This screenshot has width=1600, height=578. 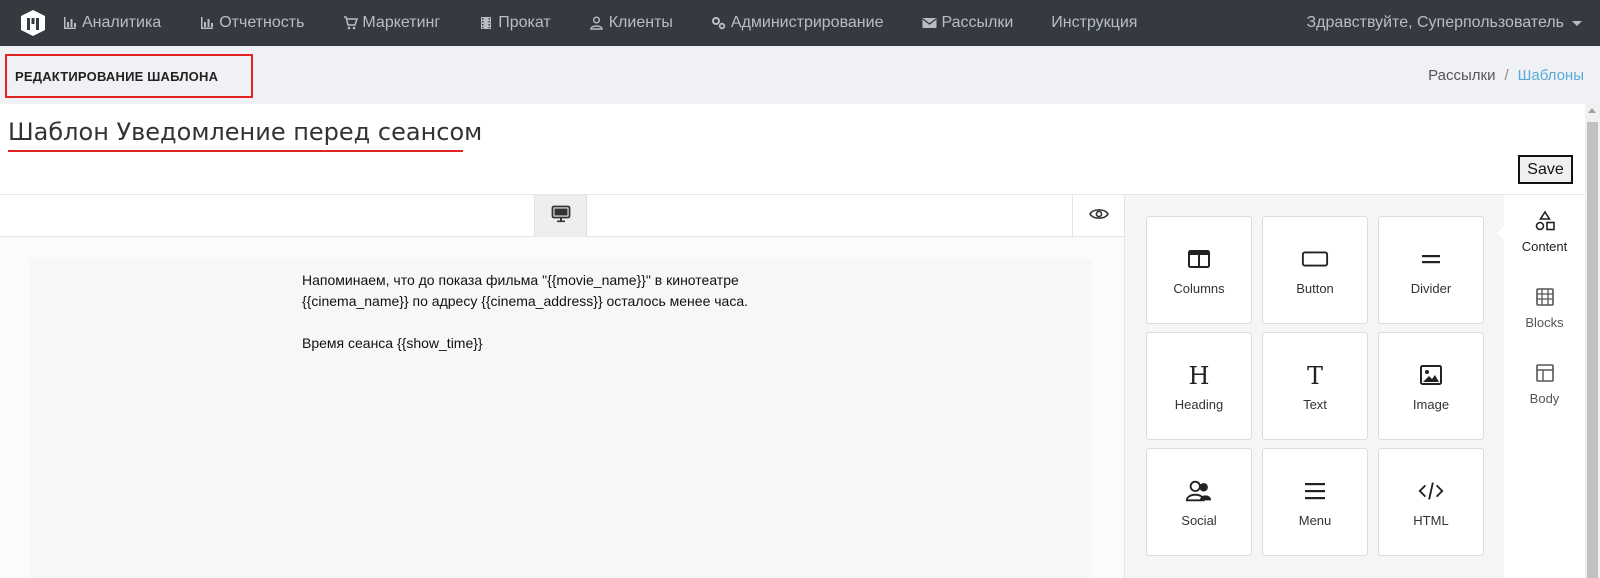 I want to click on editor-toolbar, so click(x=562, y=216).